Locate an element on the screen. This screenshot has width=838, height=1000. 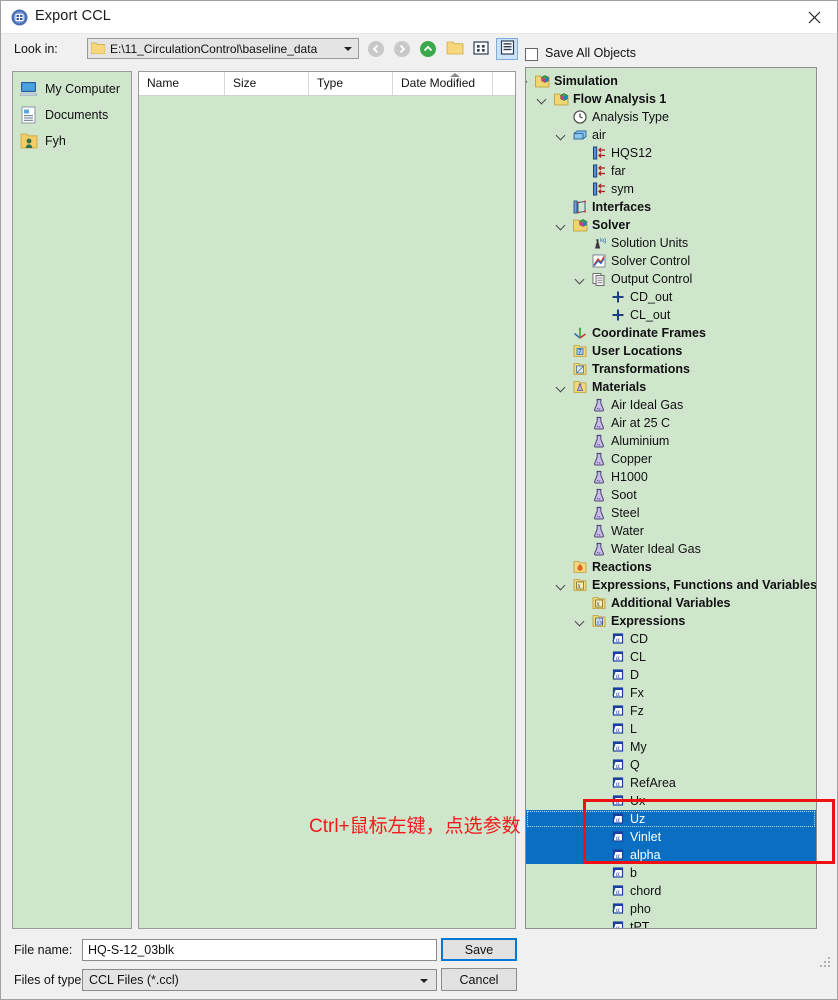
tree-item-uz: α Uz is located at coordinates (671, 819).